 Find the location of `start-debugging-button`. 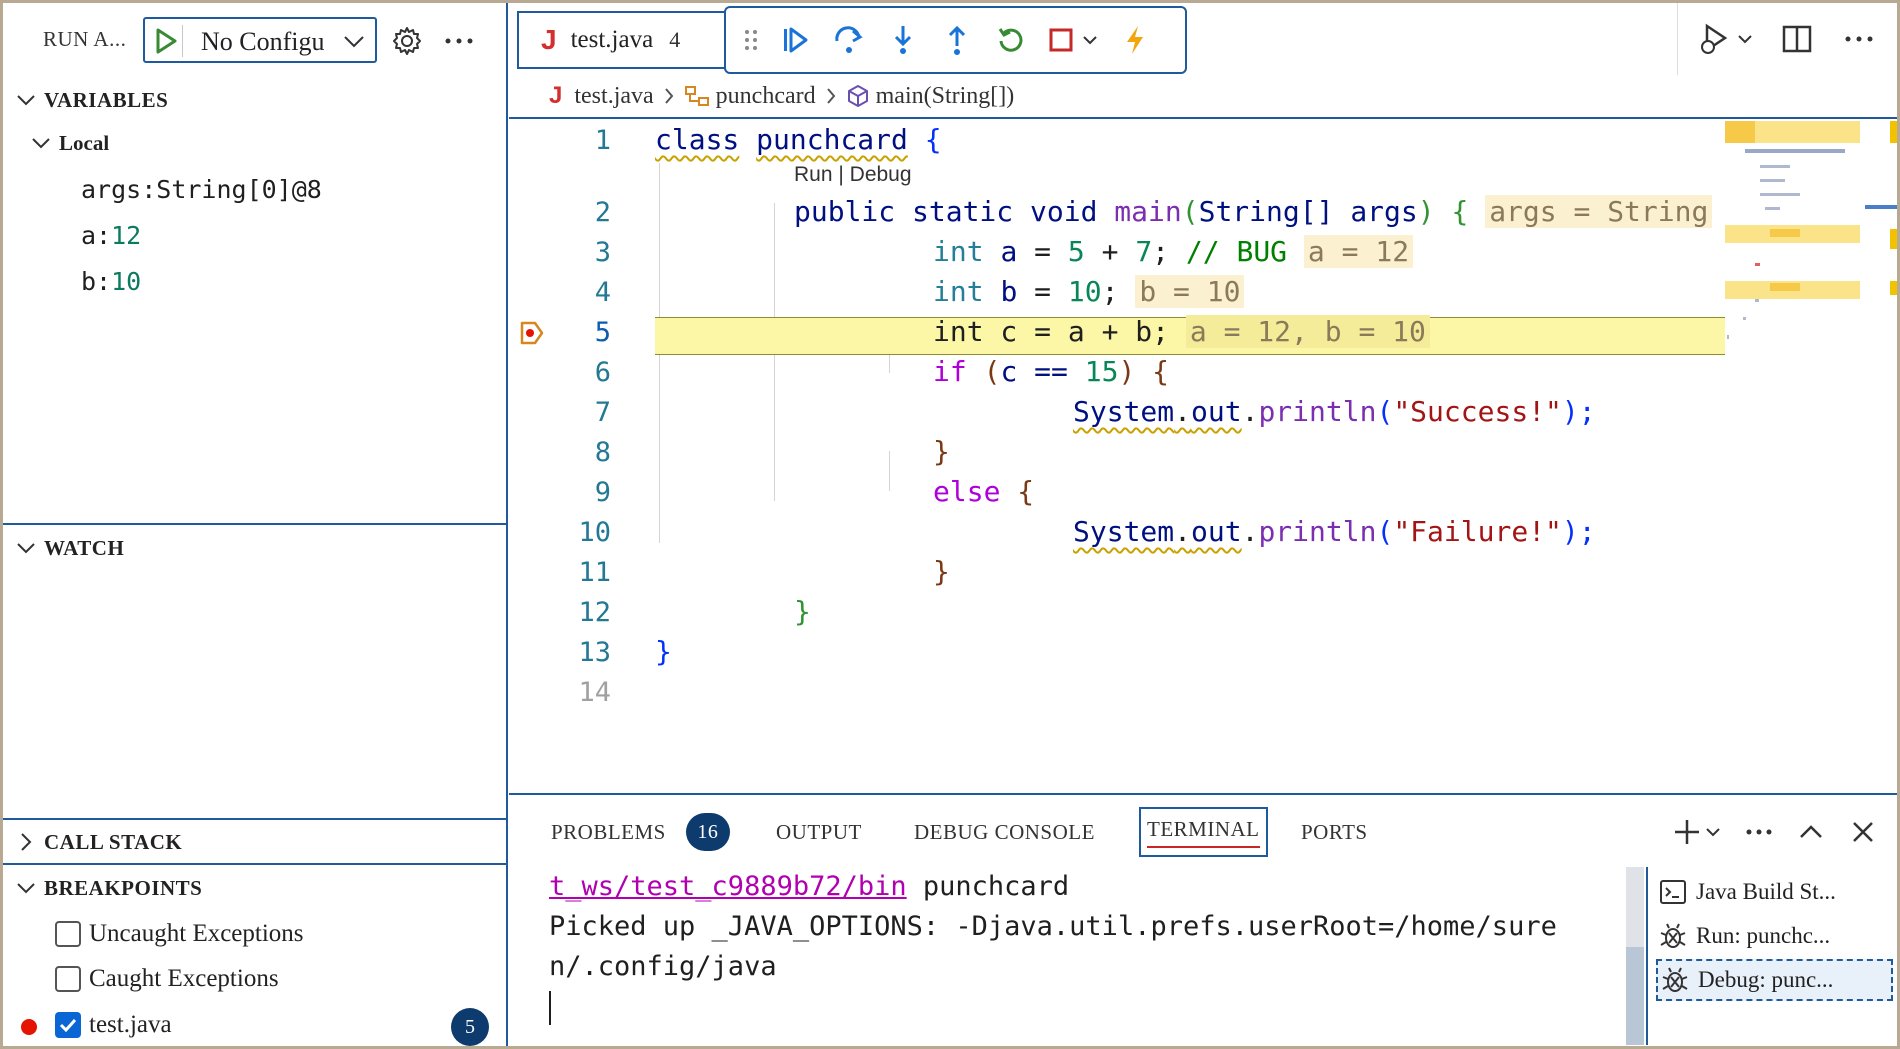

start-debugging-button is located at coordinates (166, 41).